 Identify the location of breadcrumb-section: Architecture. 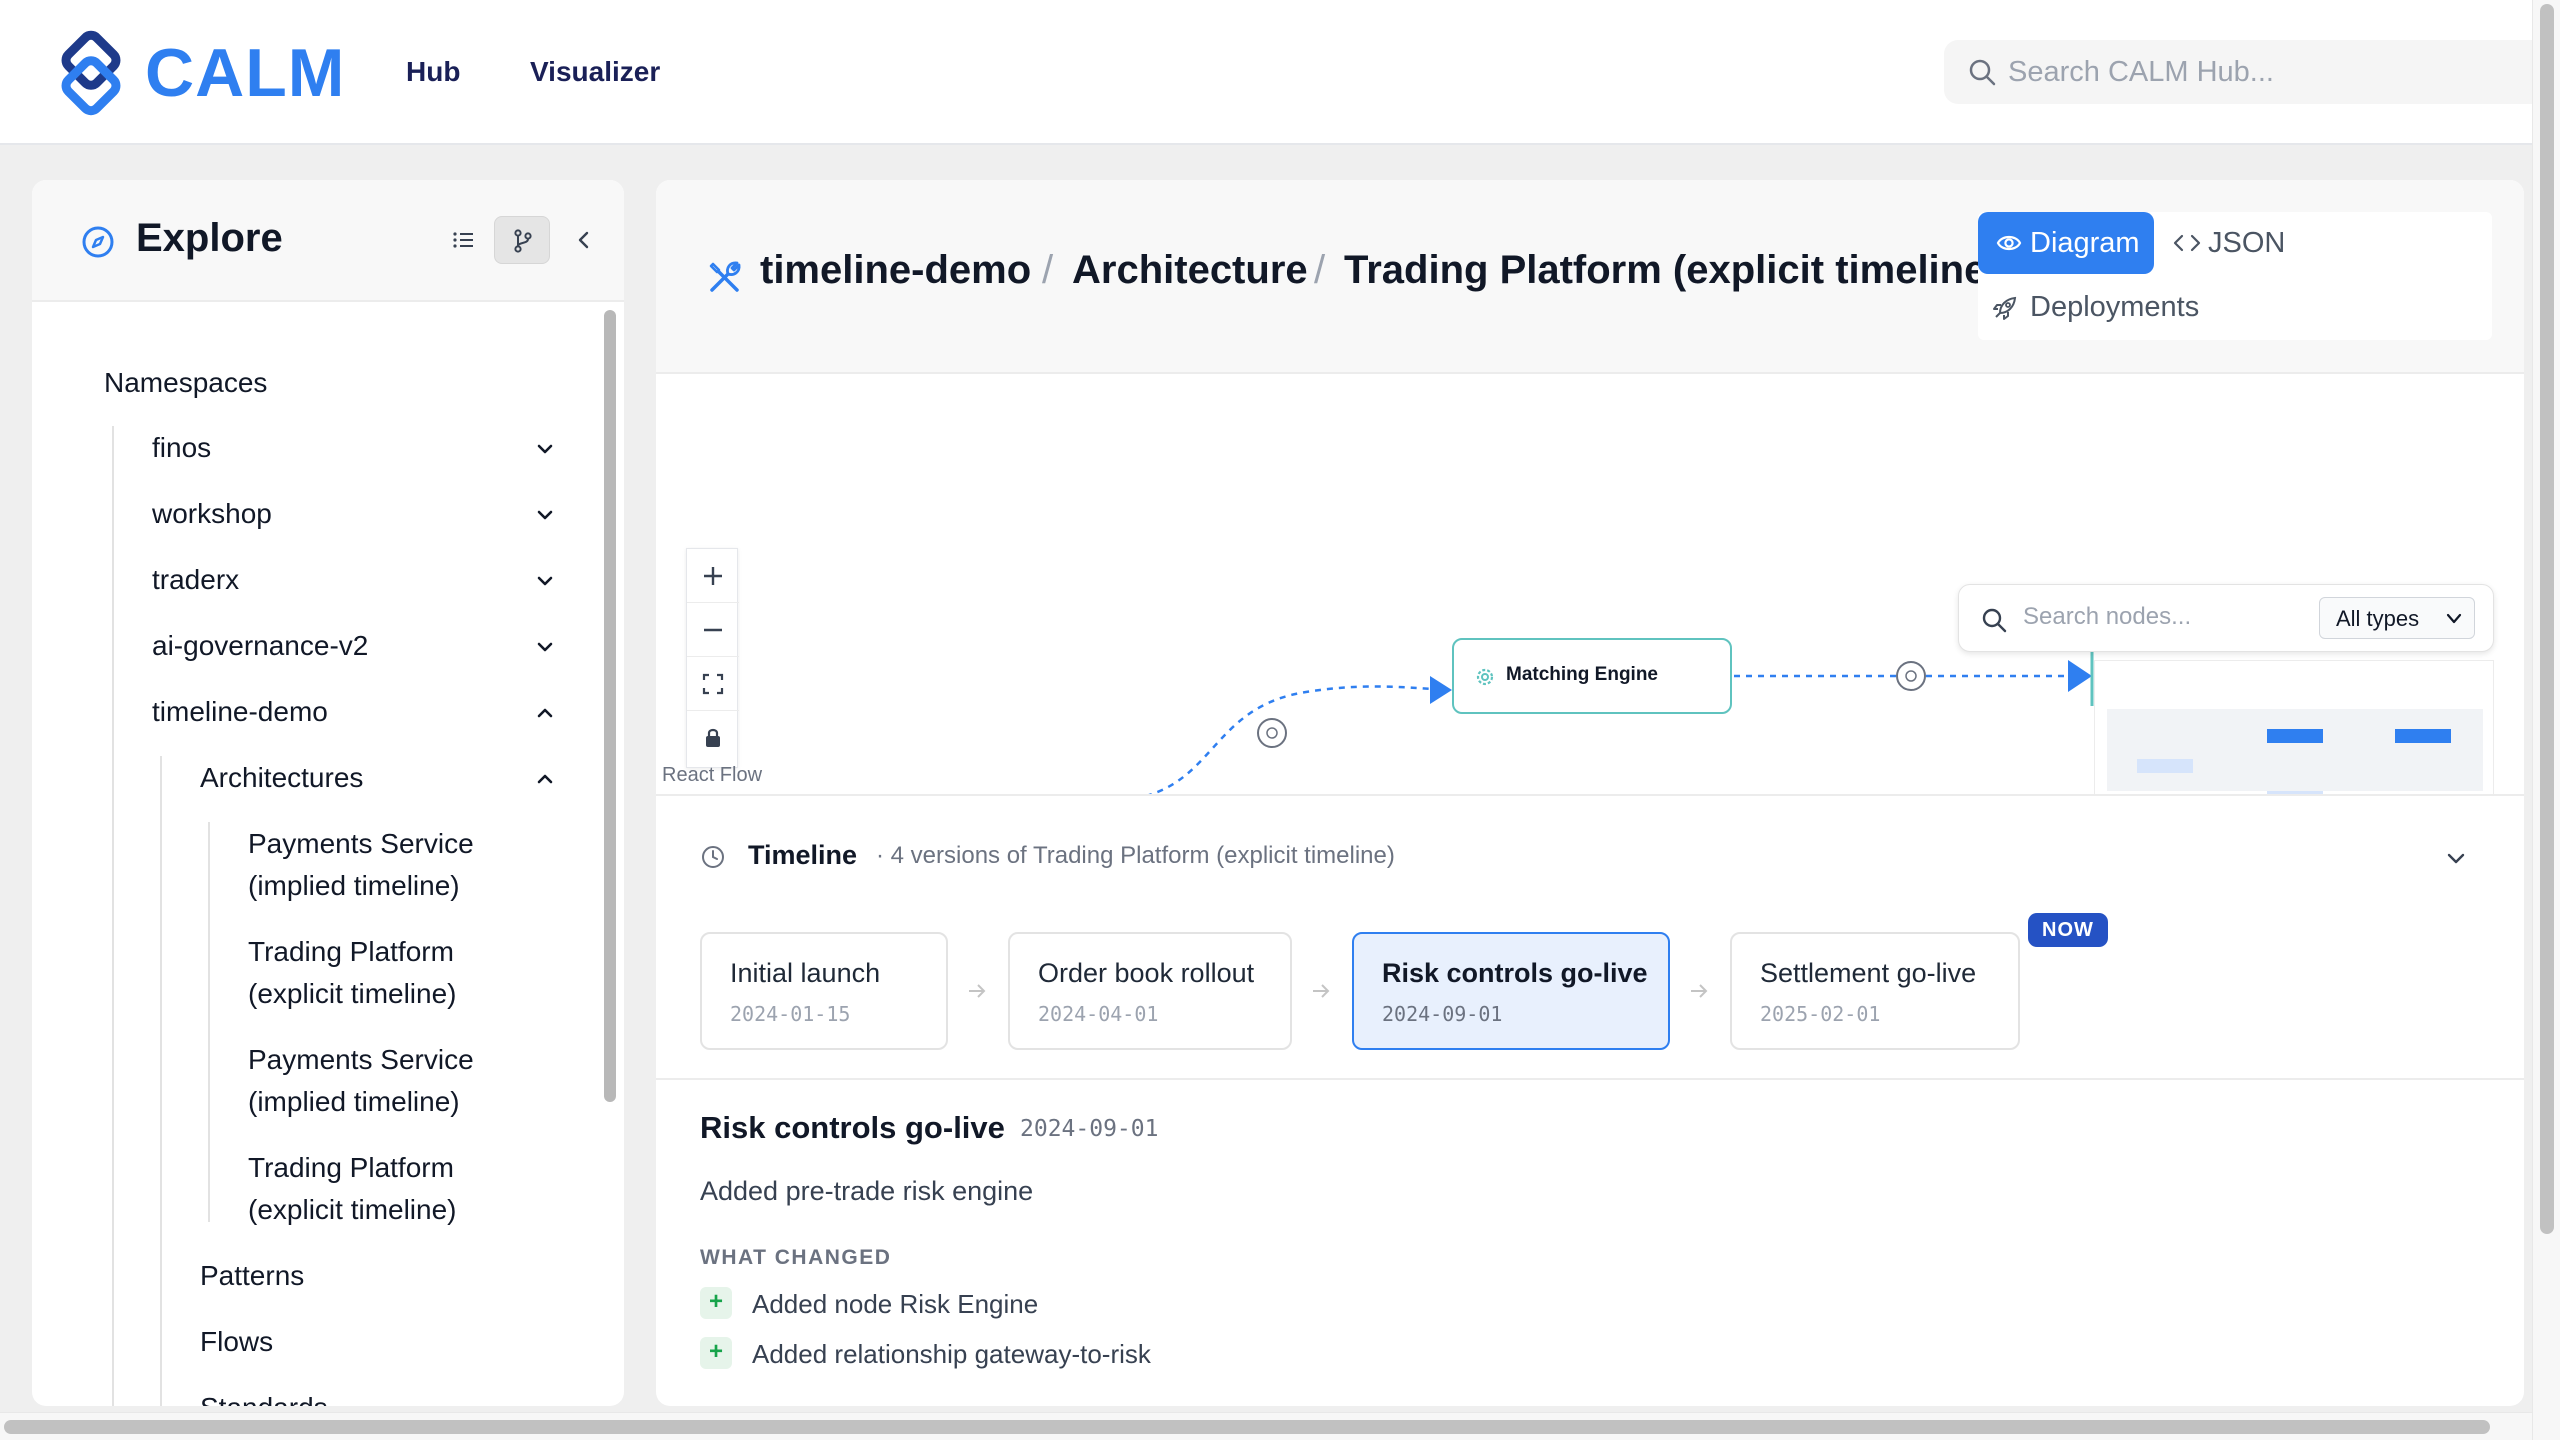
(1190, 270).